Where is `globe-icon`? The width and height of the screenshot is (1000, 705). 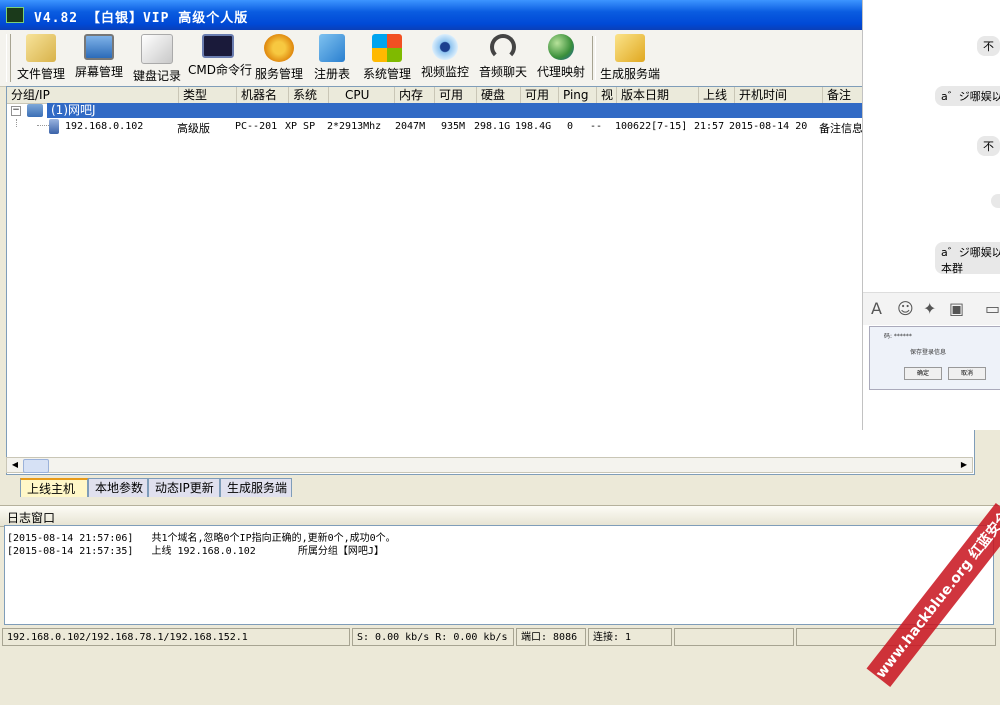 globe-icon is located at coordinates (561, 47).